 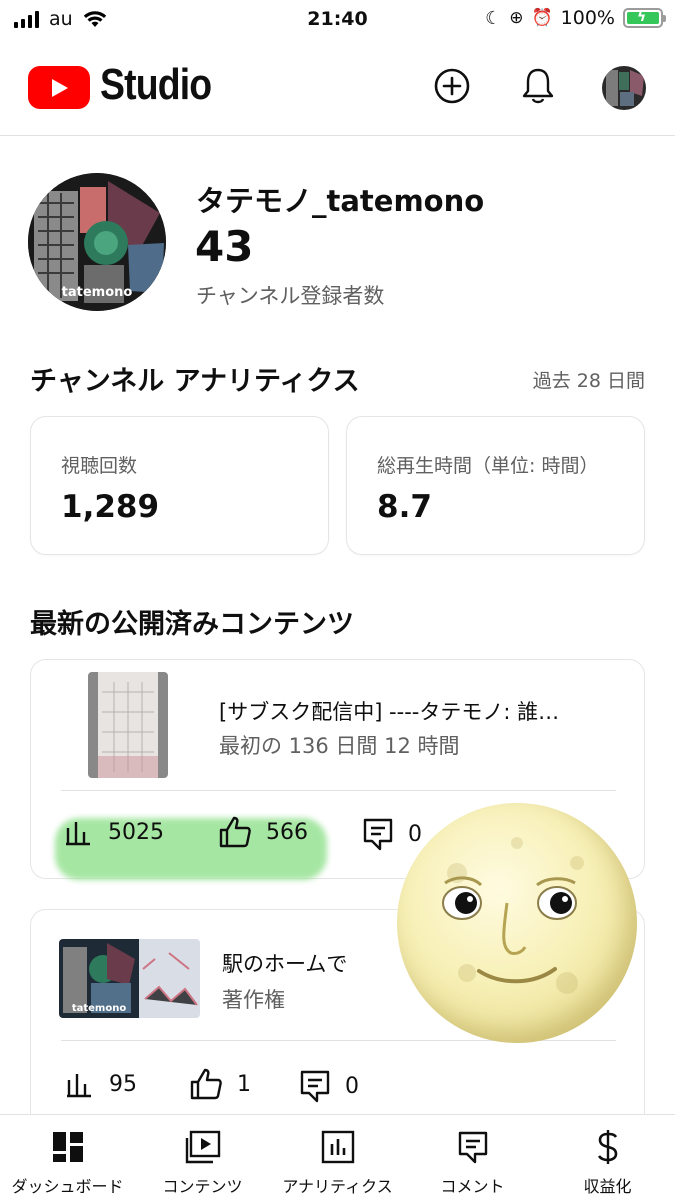 What do you see at coordinates (110, 507) in the screenshot?
I see `metric-value: 1,289` at bounding box center [110, 507].